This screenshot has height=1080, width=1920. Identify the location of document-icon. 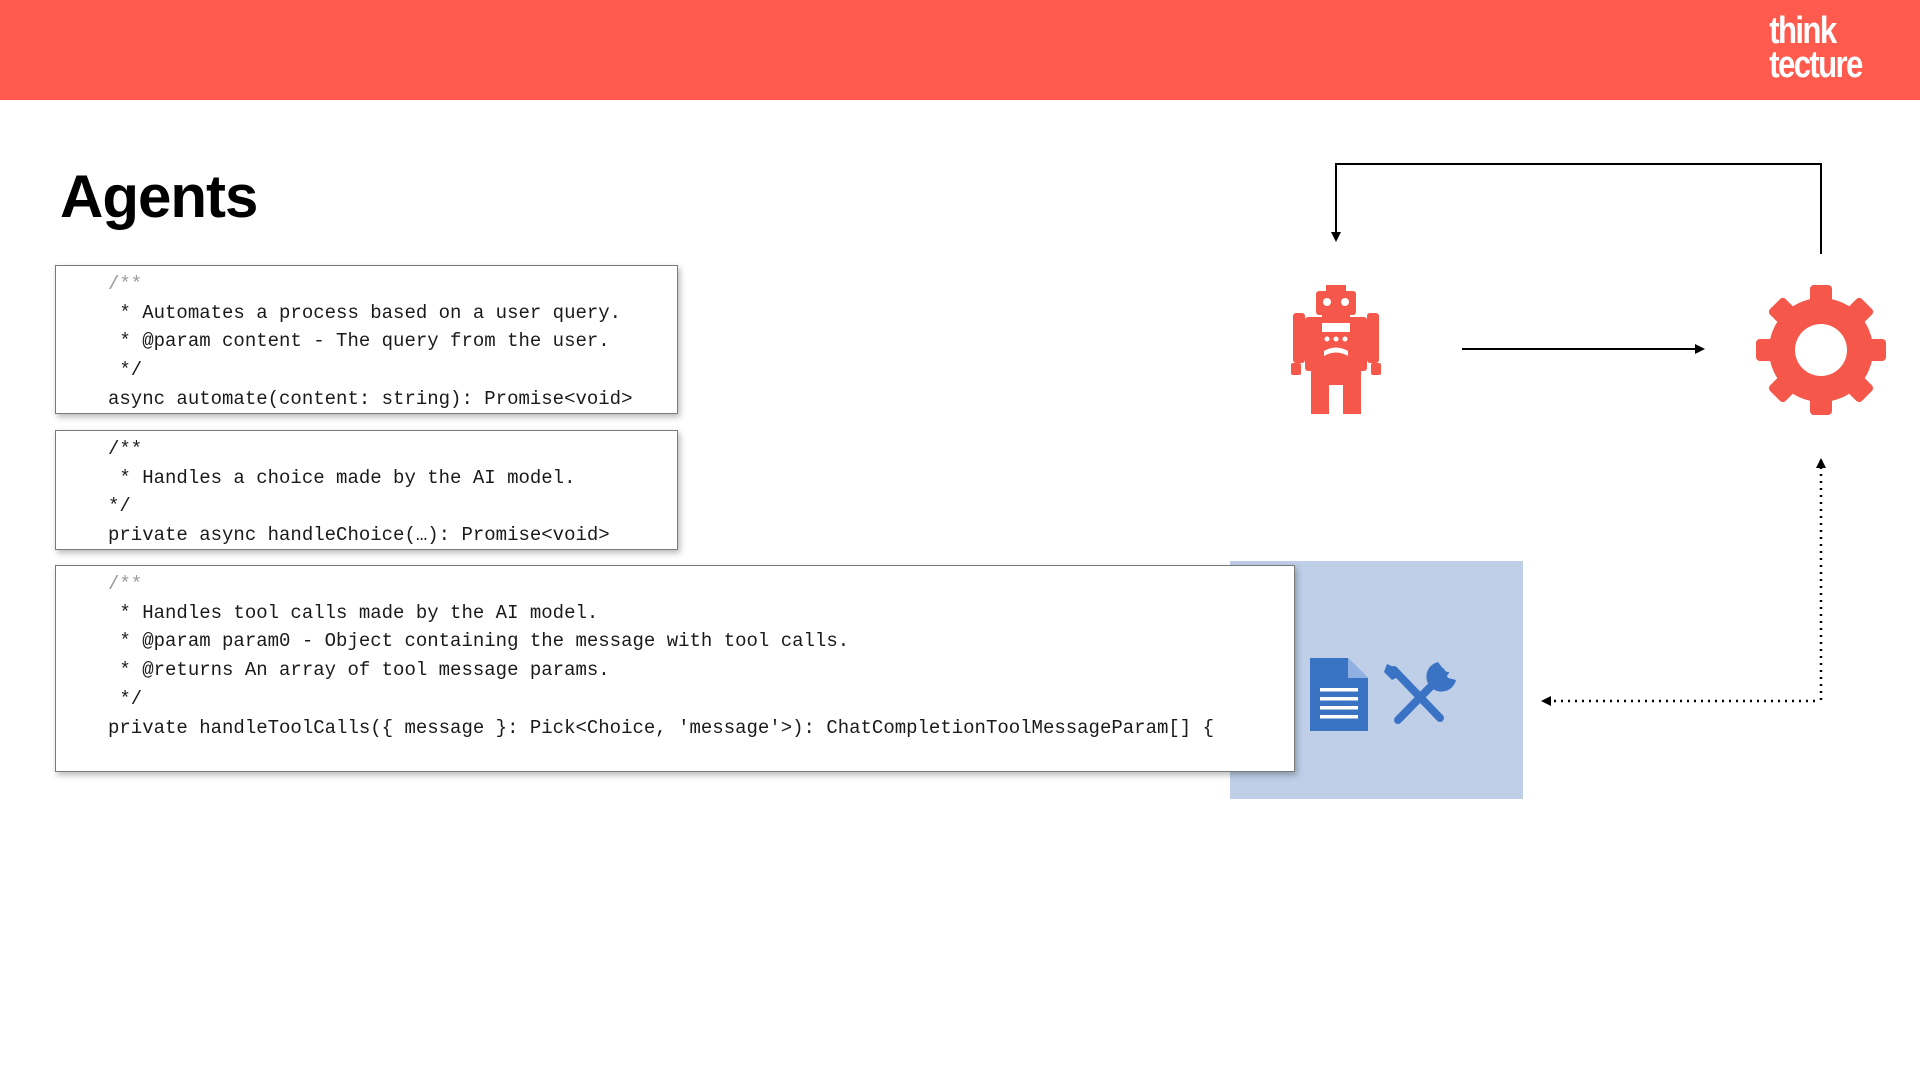
(1339, 694).